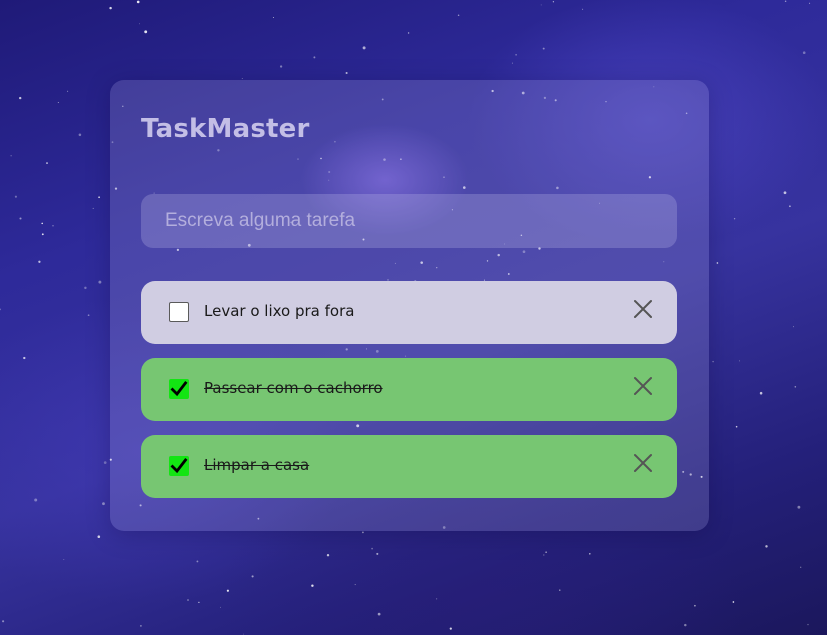  Describe the element at coordinates (409, 221) in the screenshot. I see `new-task-input` at that location.